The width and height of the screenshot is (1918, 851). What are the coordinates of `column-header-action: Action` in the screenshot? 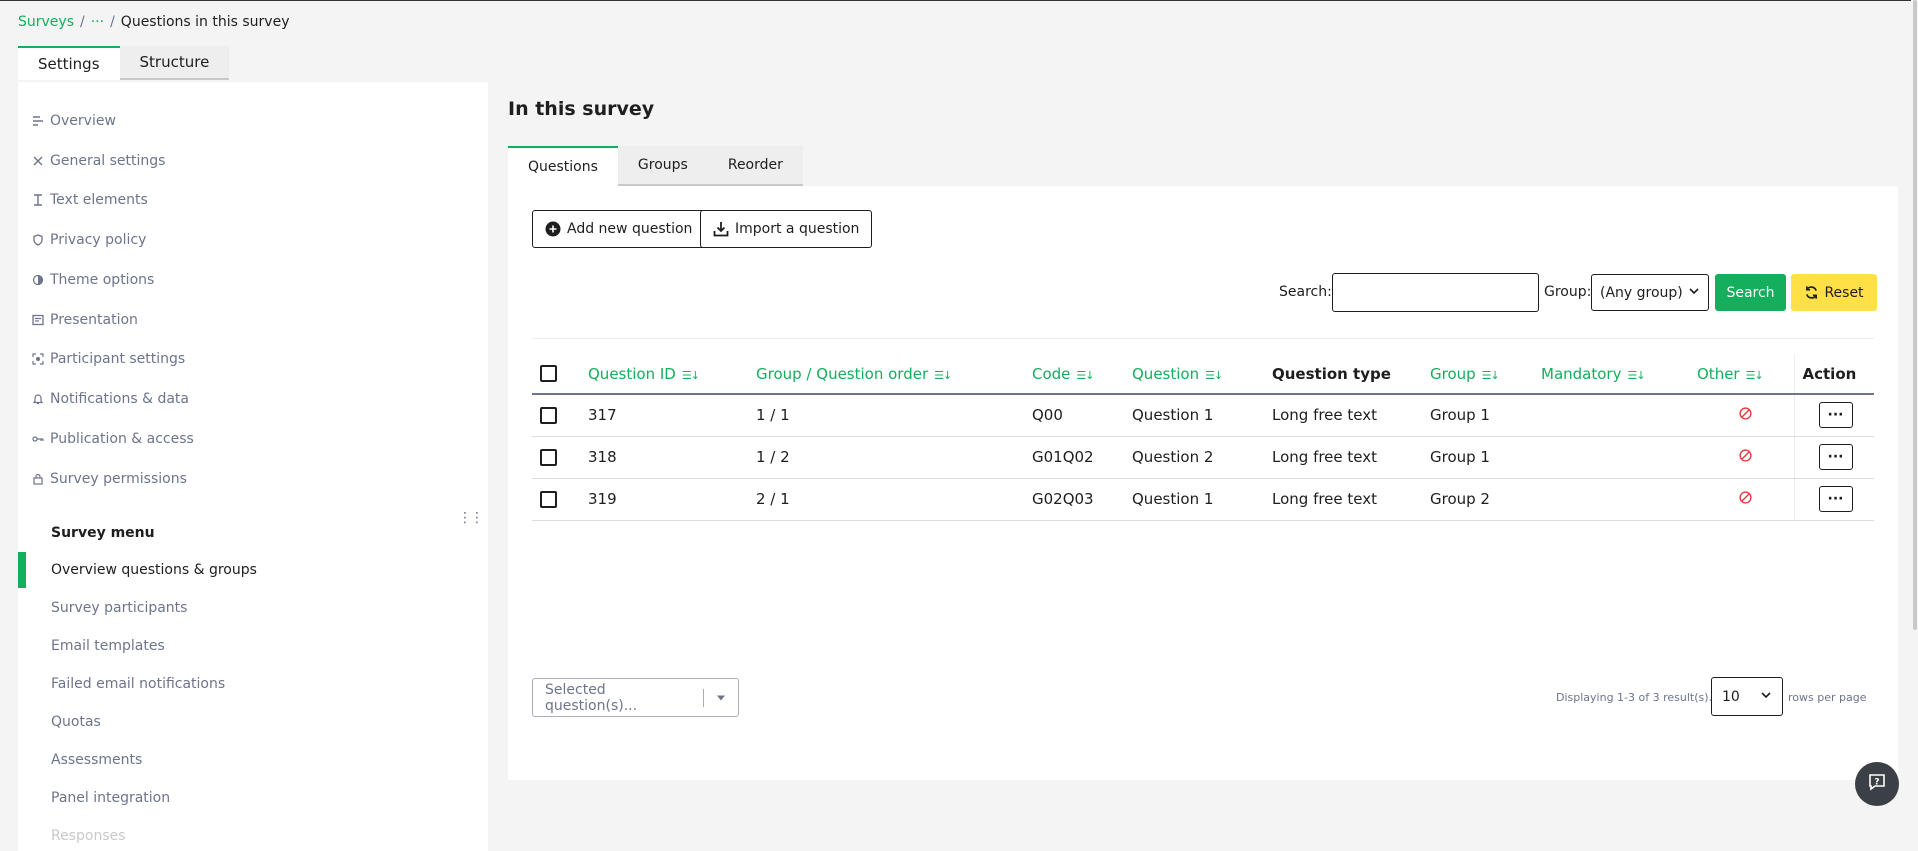 It's located at (1833, 374).